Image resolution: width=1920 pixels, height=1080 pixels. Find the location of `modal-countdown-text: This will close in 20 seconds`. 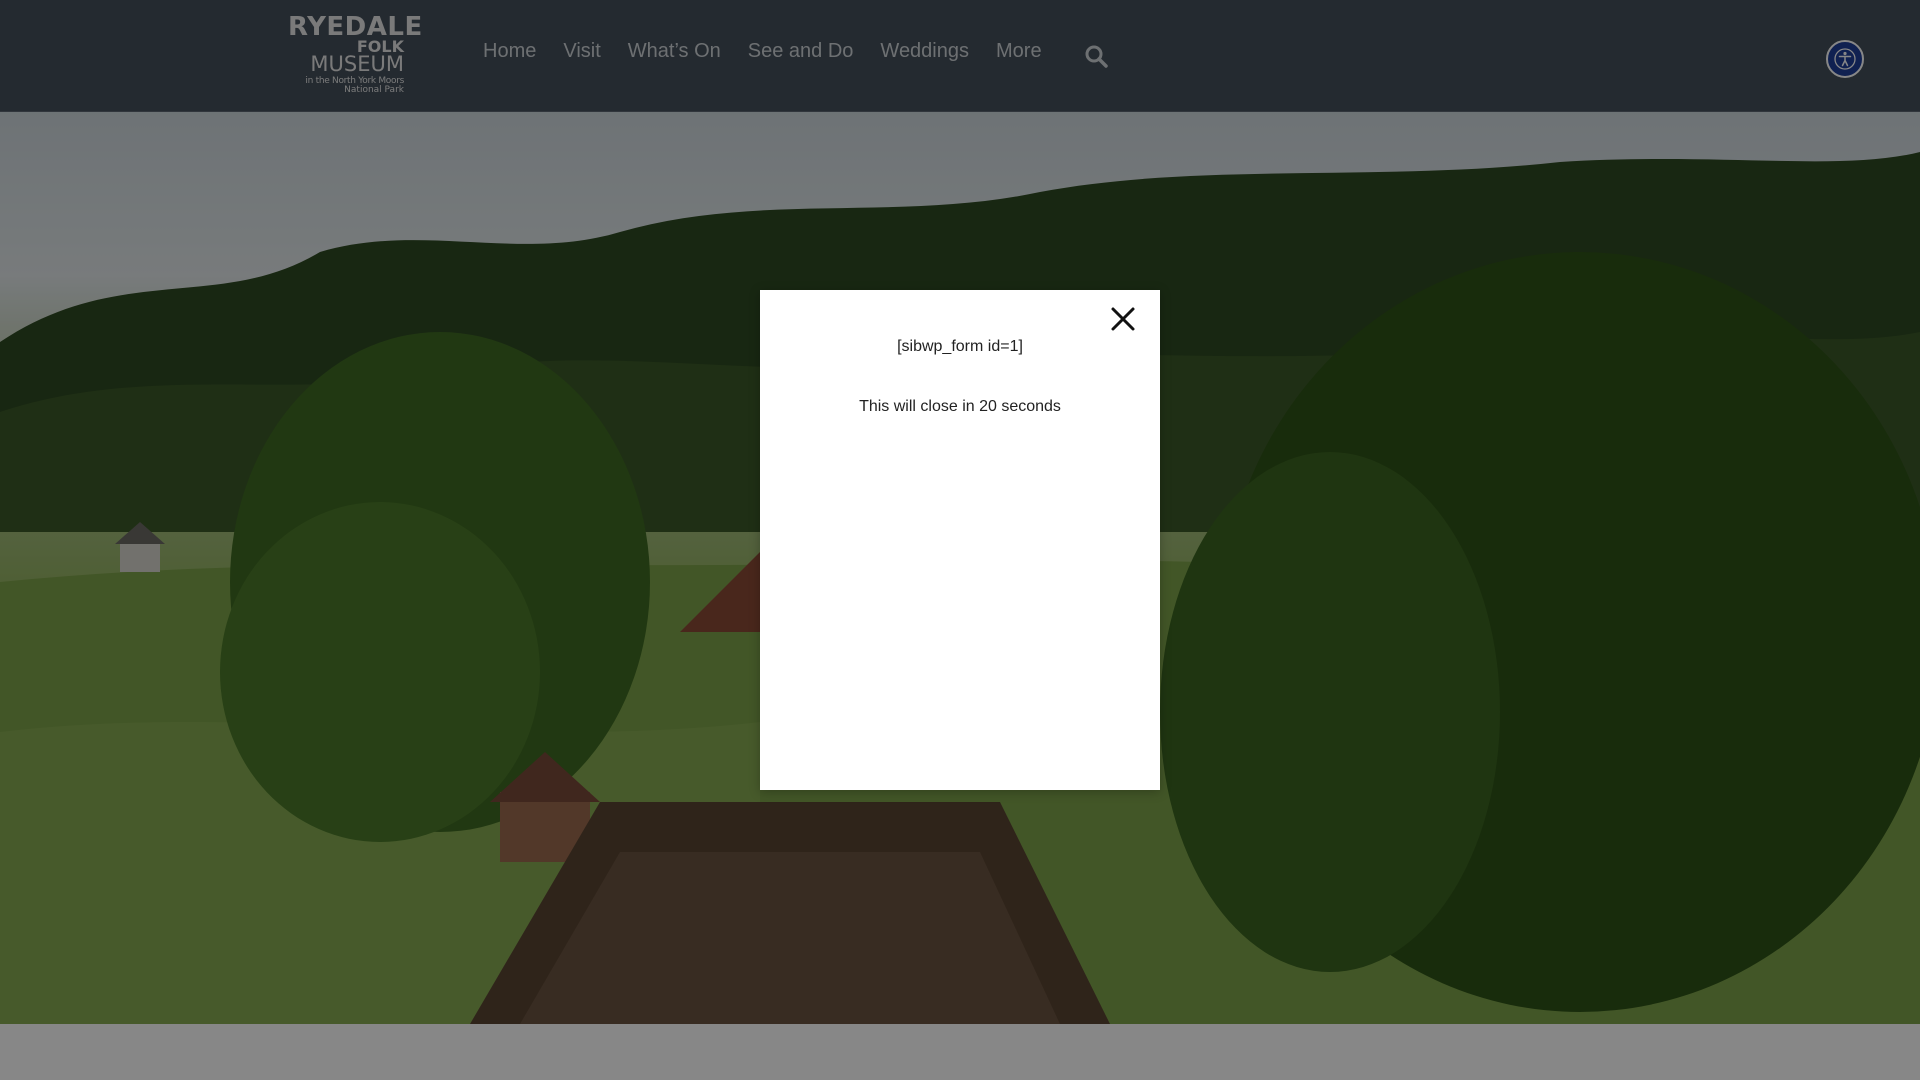

modal-countdown-text: This will close in 20 seconds is located at coordinates (960, 406).